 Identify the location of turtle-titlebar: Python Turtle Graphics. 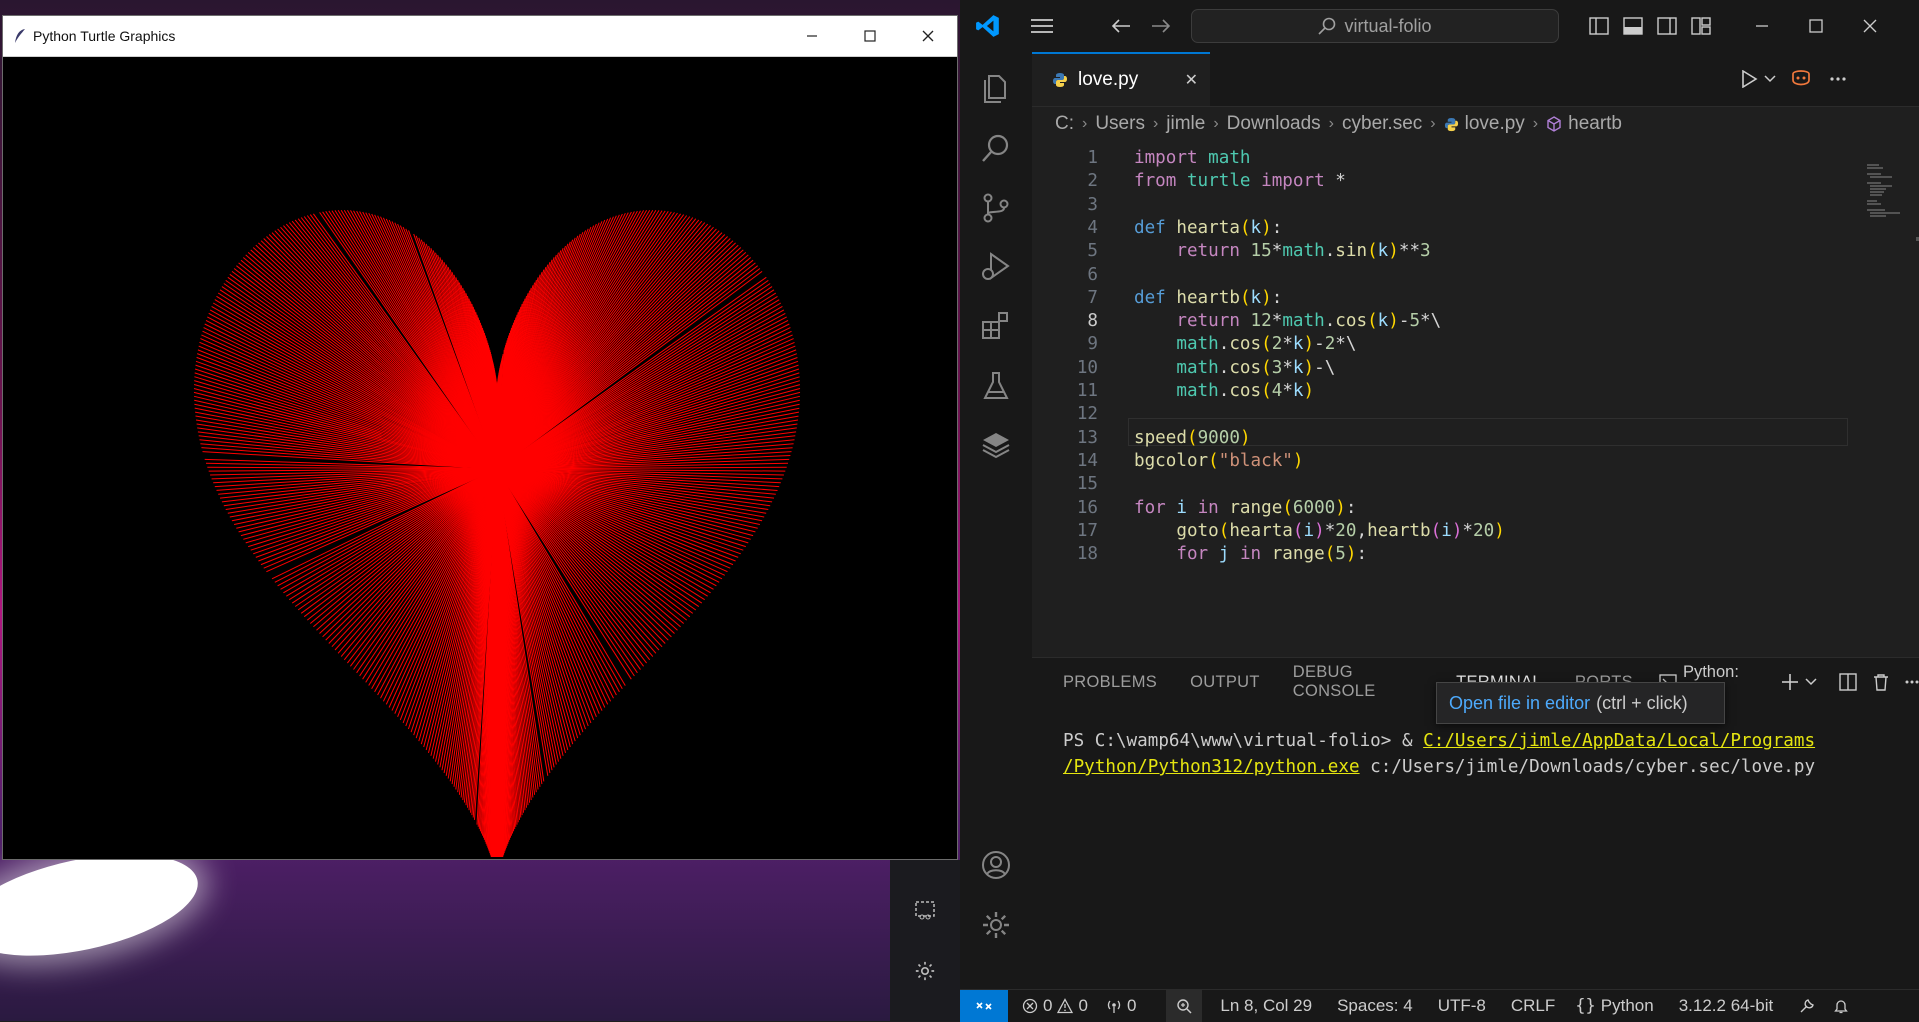
(480, 36).